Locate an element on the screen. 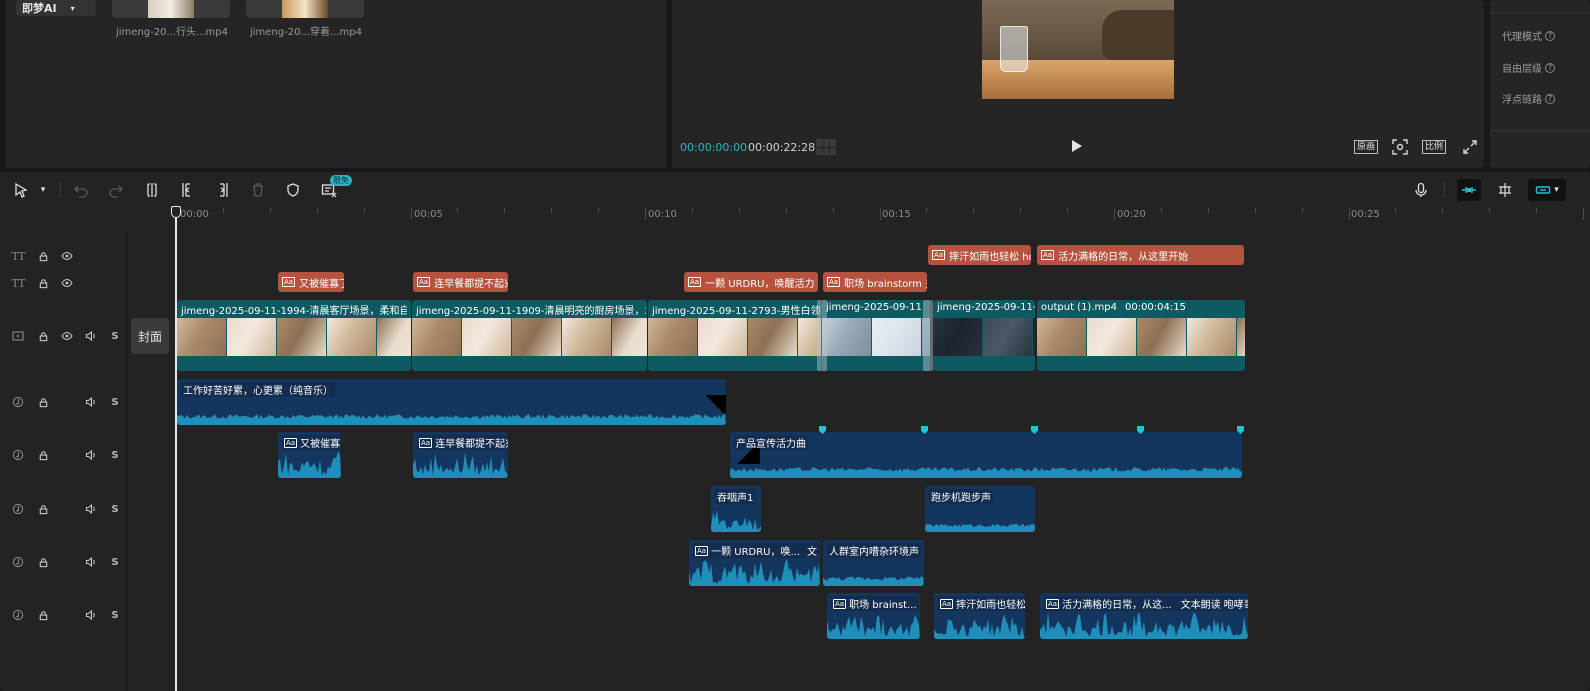 The height and width of the screenshot is (691, 1590). playhead-handle is located at coordinates (176, 212).